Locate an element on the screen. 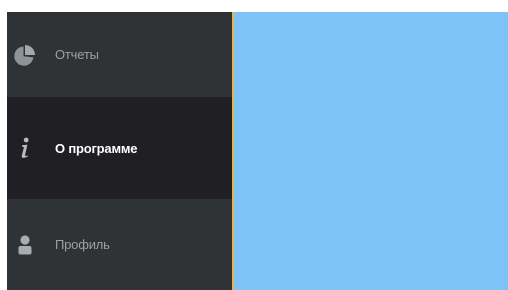 The image size is (508, 290). sidebar-item-profile: Профиль is located at coordinates (119, 244).